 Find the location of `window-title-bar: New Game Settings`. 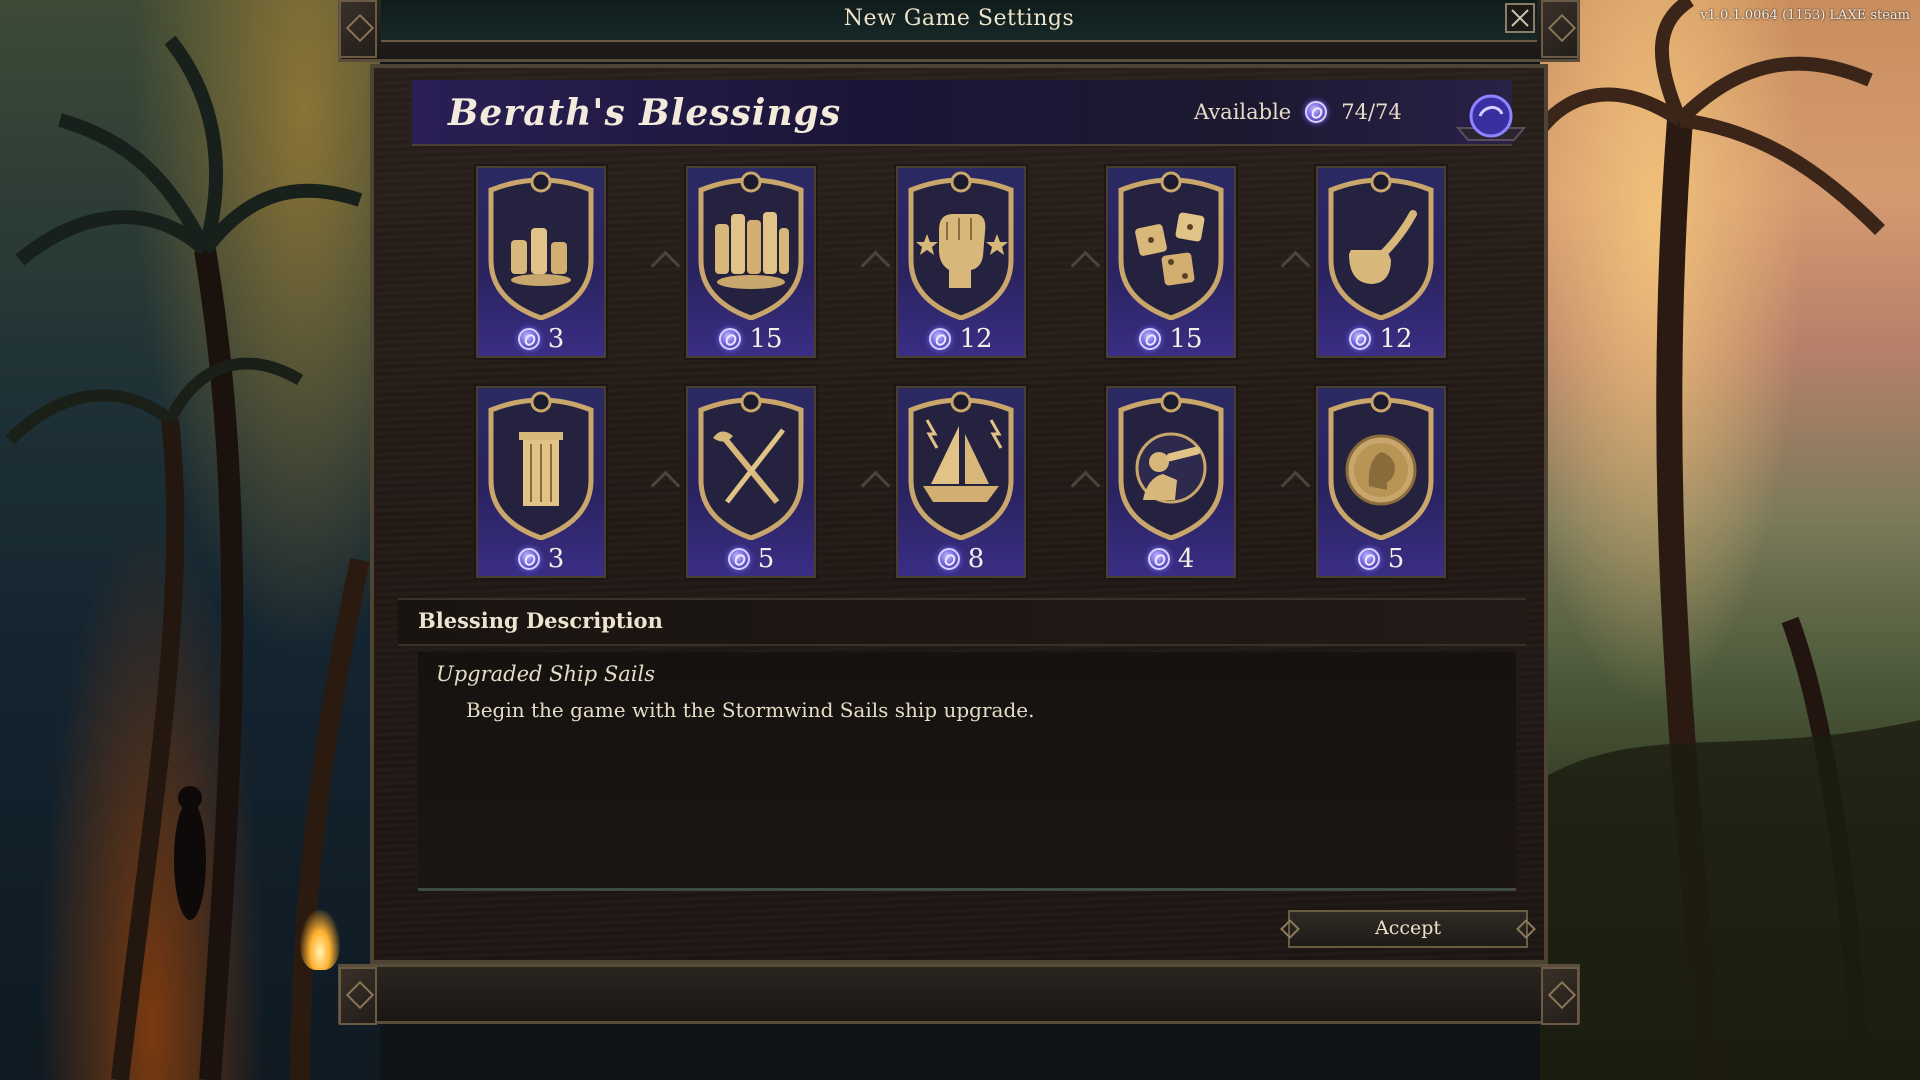

window-title-bar: New Game Settings is located at coordinates (959, 31).